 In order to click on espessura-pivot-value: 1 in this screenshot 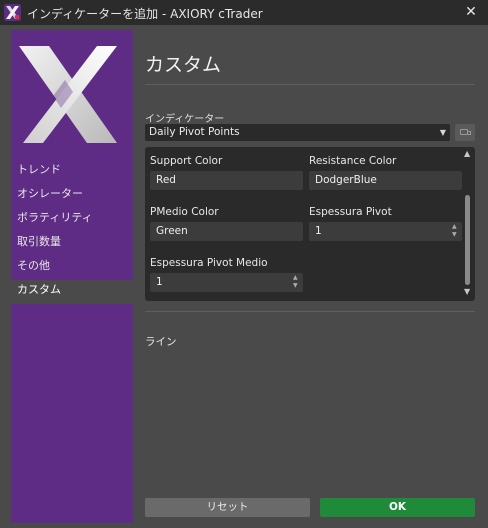, I will do `click(318, 231)`.